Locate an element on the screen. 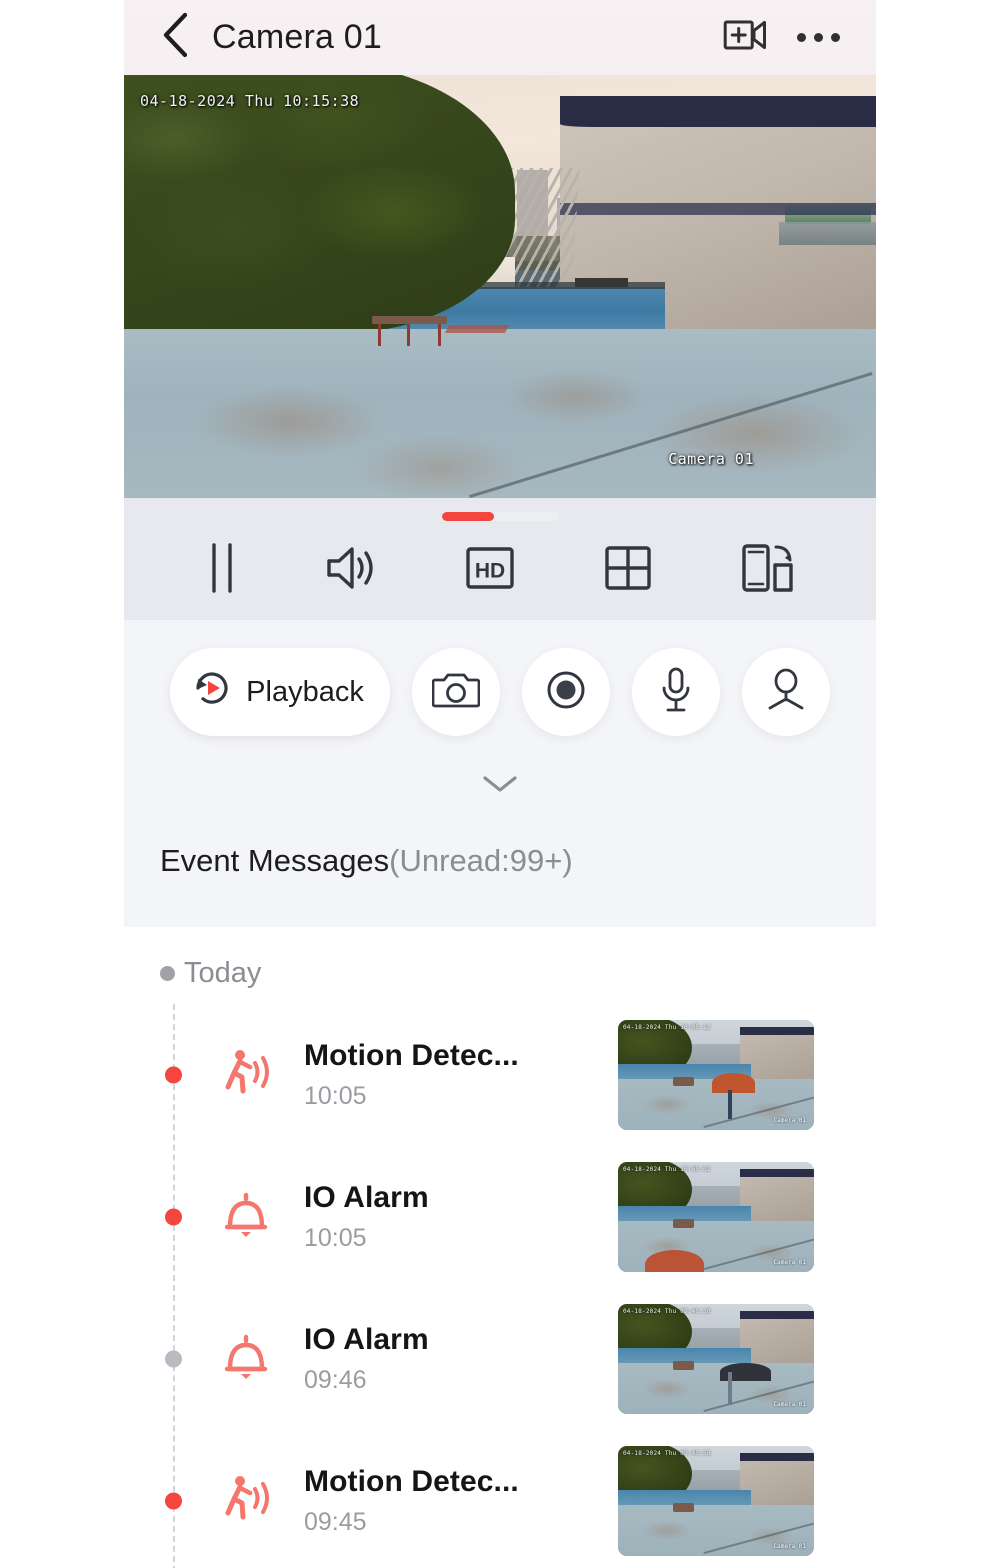 This screenshot has width=1000, height=1568. microphone-icon is located at coordinates (676, 692).